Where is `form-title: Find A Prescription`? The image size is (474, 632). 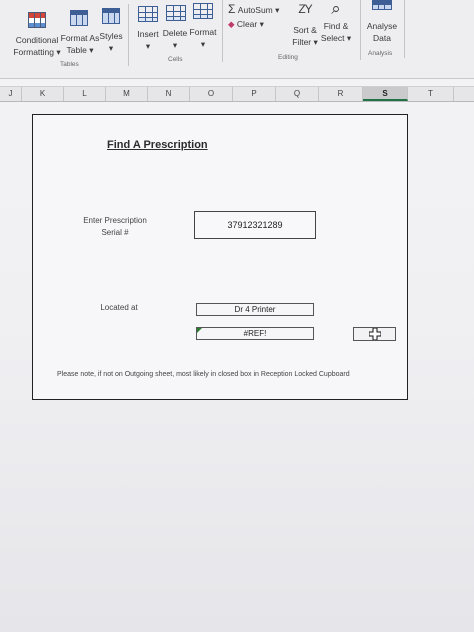
form-title: Find A Prescription is located at coordinates (157, 145).